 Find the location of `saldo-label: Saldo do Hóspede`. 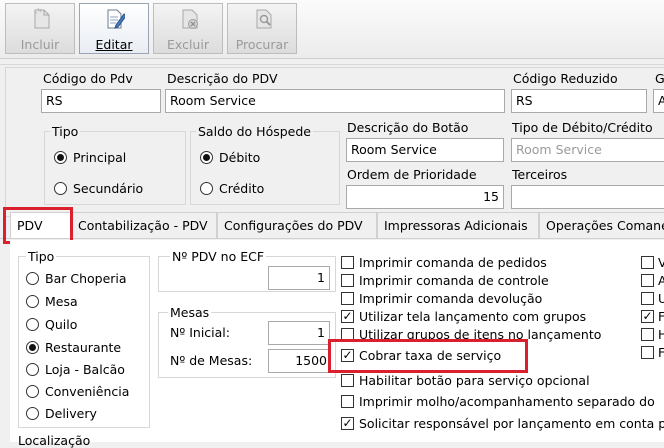

saldo-label: Saldo do Hóspede is located at coordinates (254, 131).